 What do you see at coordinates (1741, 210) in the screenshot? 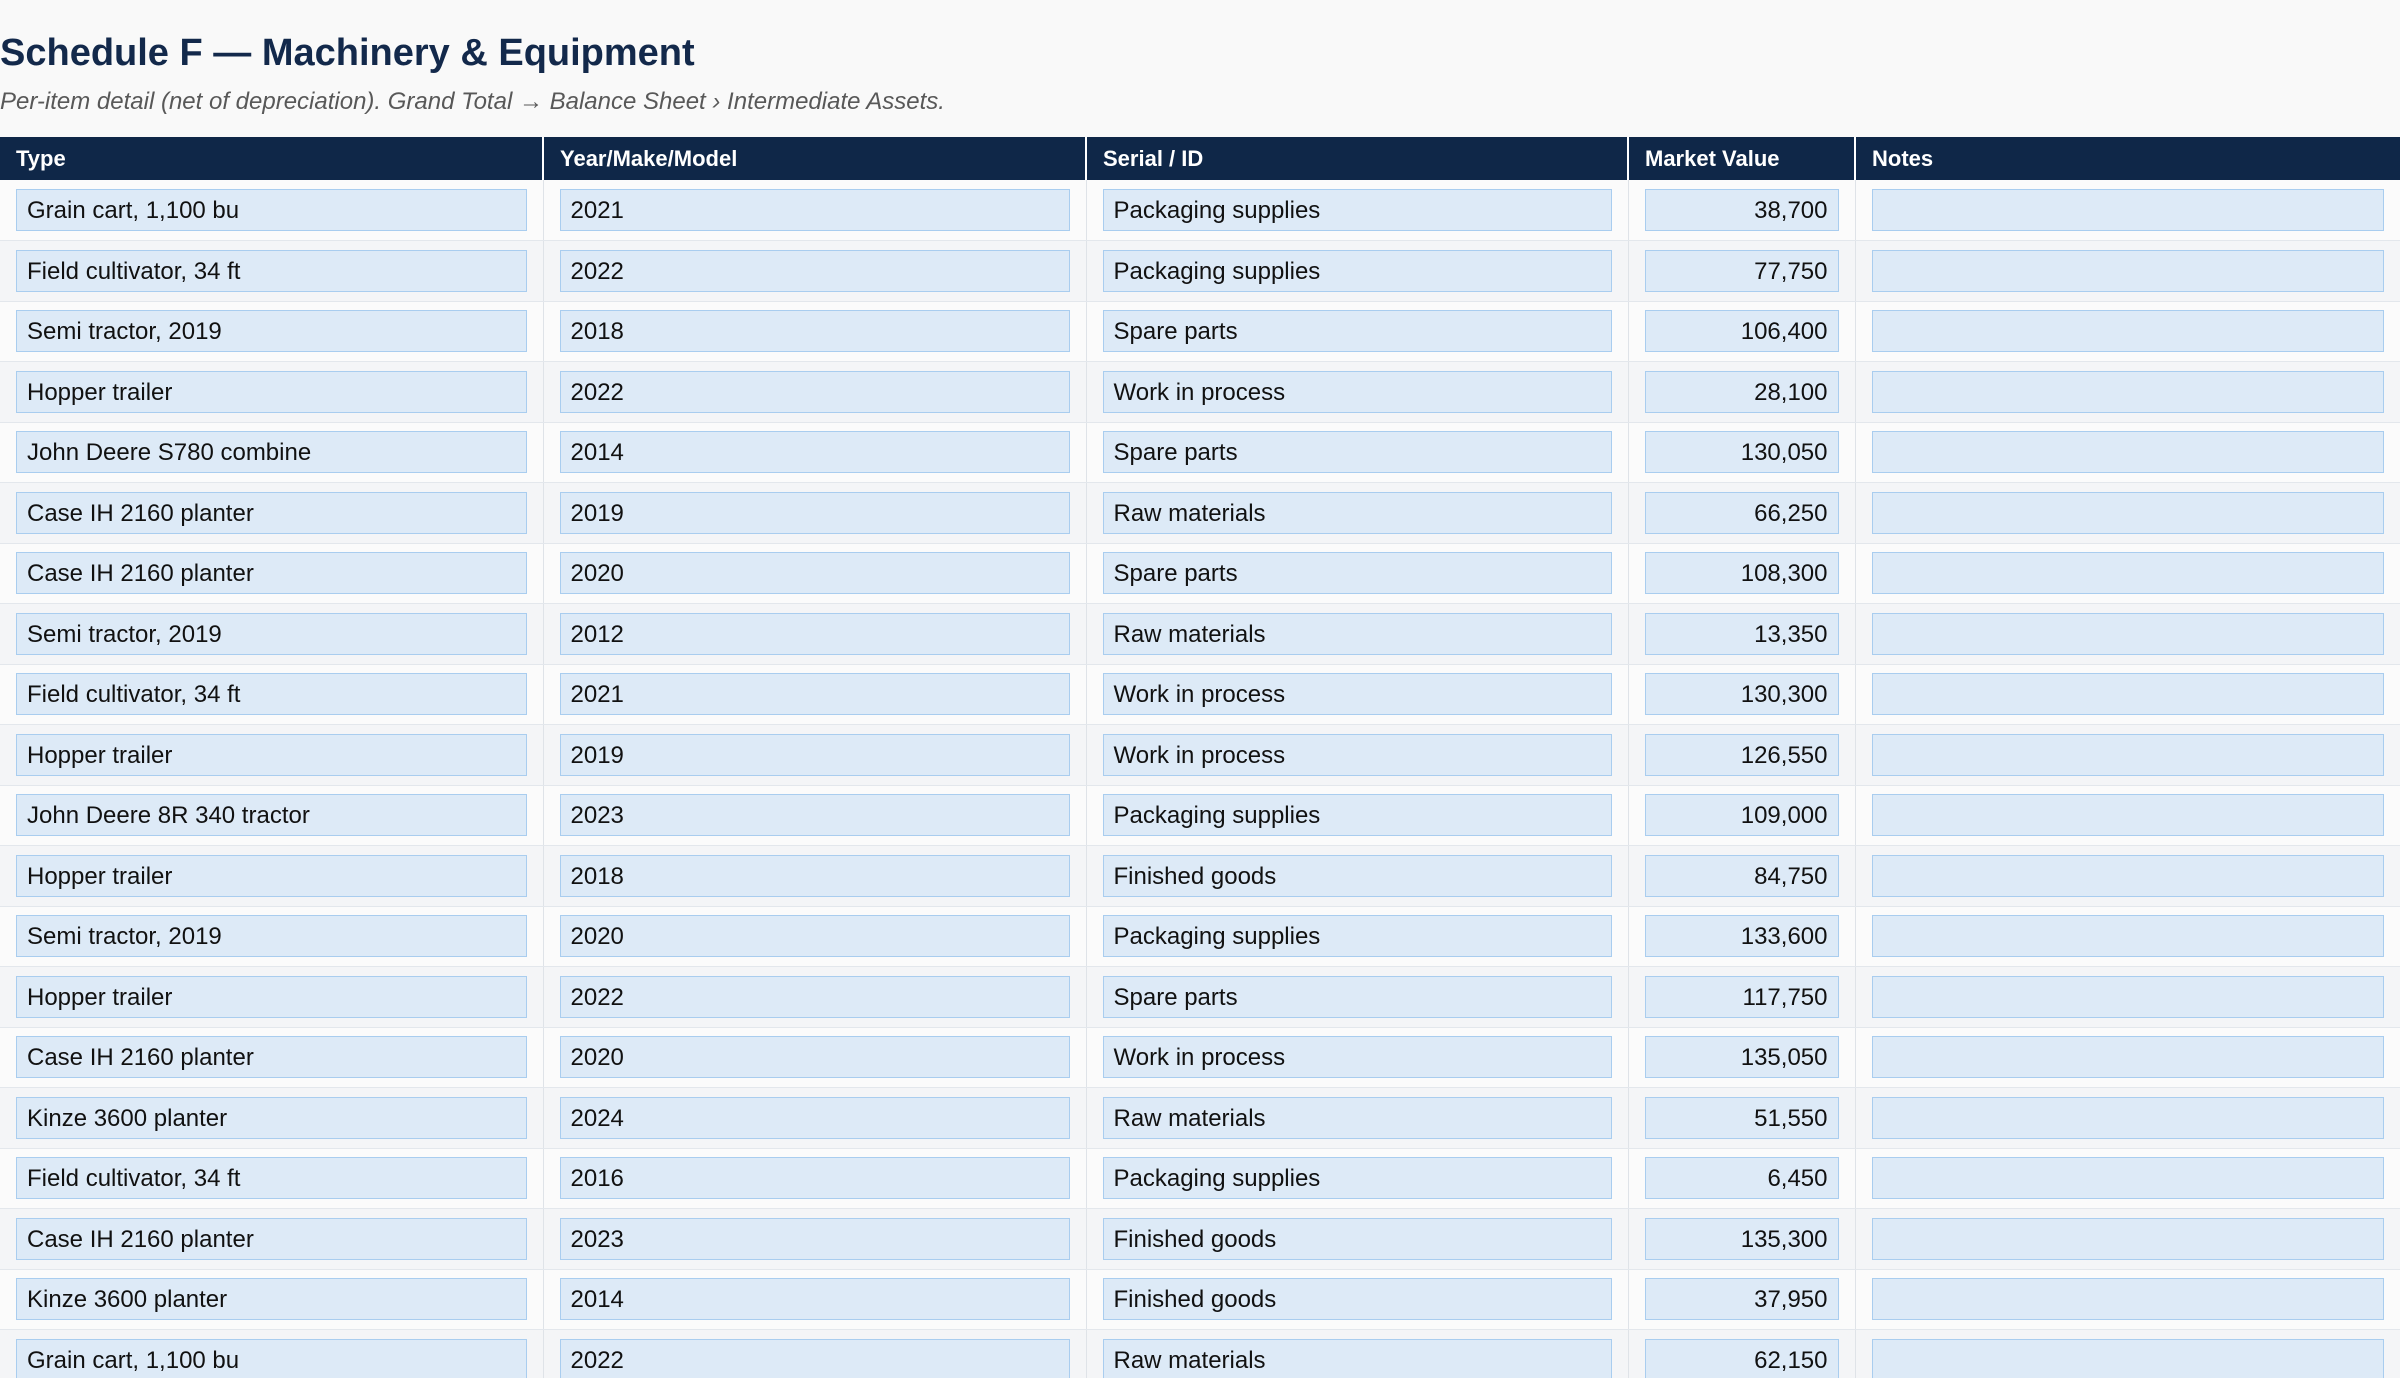
I see `market-value-field: 38,700` at bounding box center [1741, 210].